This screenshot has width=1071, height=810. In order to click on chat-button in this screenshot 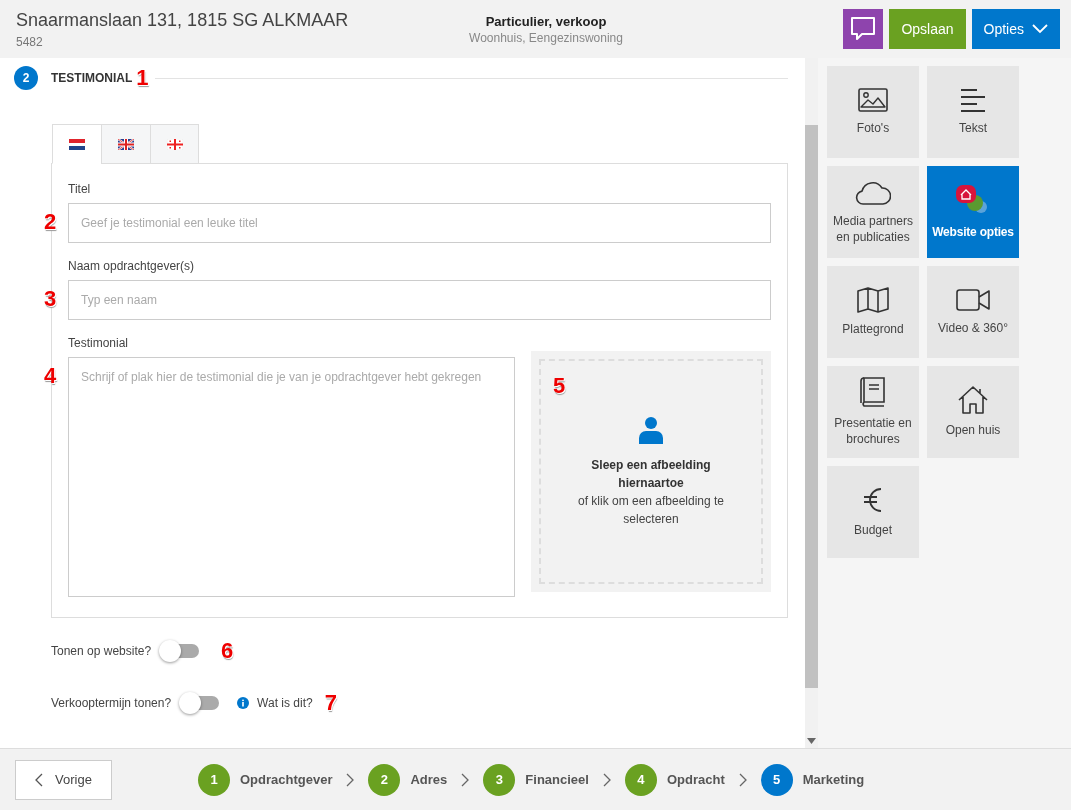, I will do `click(863, 29)`.